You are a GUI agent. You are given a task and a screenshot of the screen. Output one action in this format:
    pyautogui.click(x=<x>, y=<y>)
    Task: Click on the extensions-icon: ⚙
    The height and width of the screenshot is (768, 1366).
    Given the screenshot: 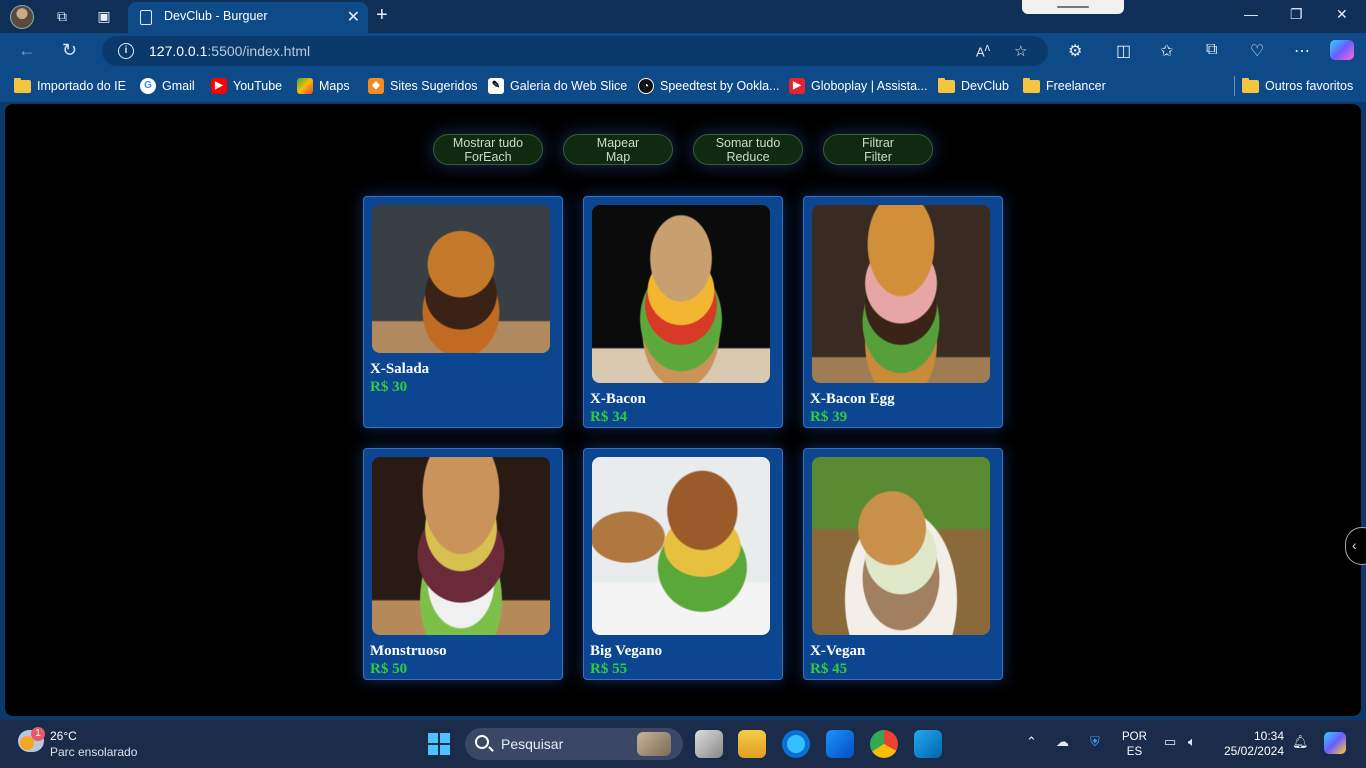 What is the action you would take?
    pyautogui.click(x=1075, y=51)
    